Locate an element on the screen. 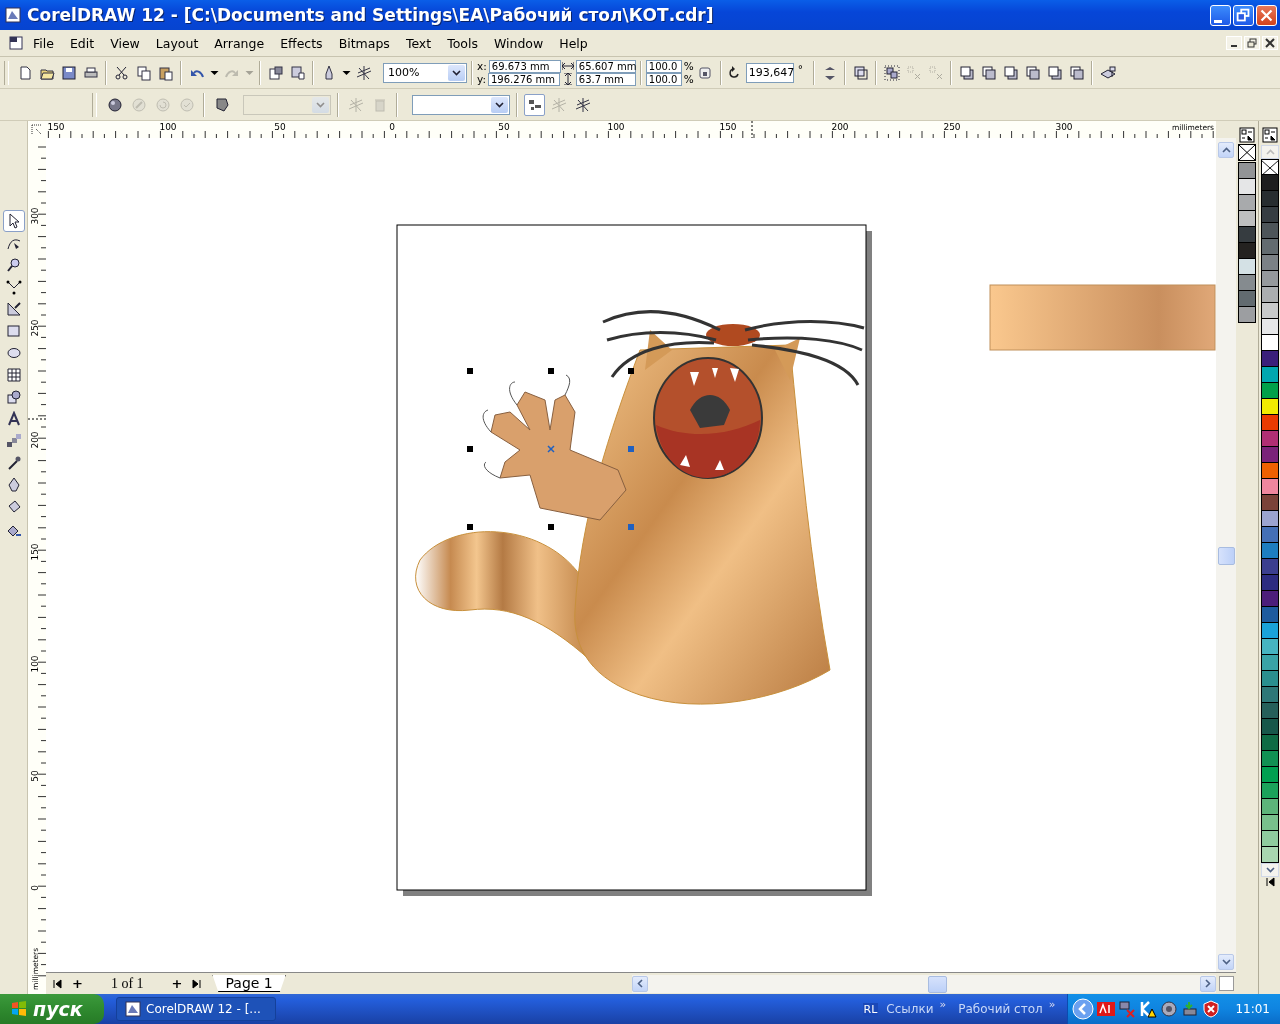 This screenshot has width=1280, height=1024. scroll-left-button is located at coordinates (640, 983).